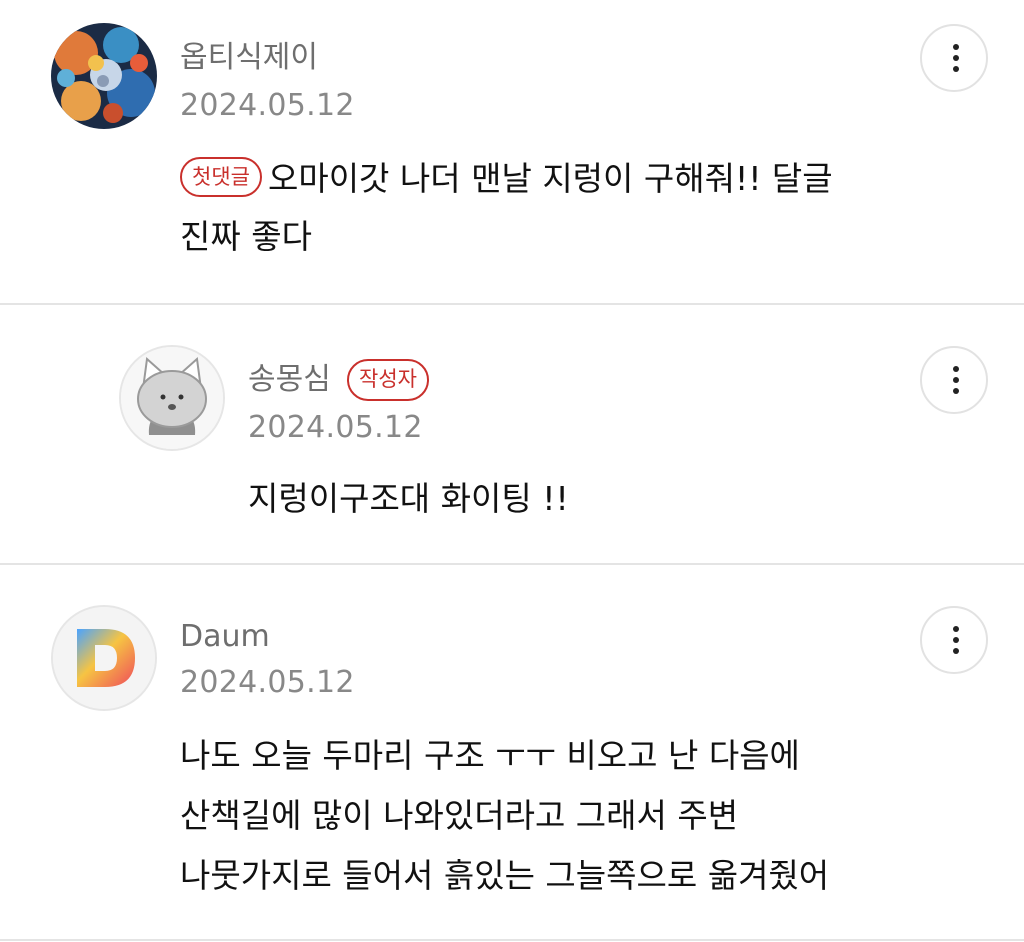 The image size is (1024, 942). I want to click on comment-text: 첫댓글 오마이갓 나더 맨날 지렁이 구해줘!! 달글, so click(506, 179).